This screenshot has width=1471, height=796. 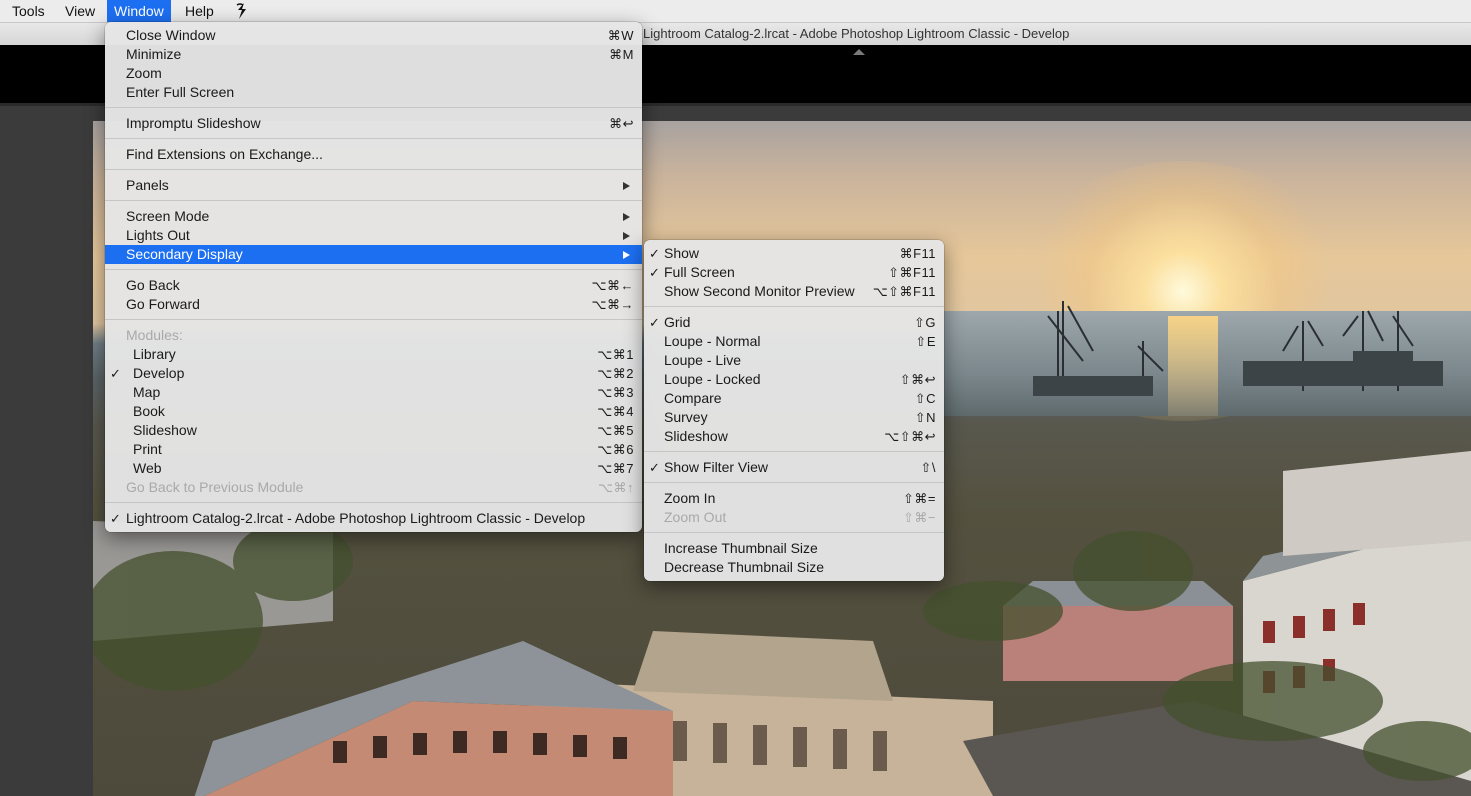 What do you see at coordinates (153, 285) in the screenshot?
I see `menu-item-label: Go Back` at bounding box center [153, 285].